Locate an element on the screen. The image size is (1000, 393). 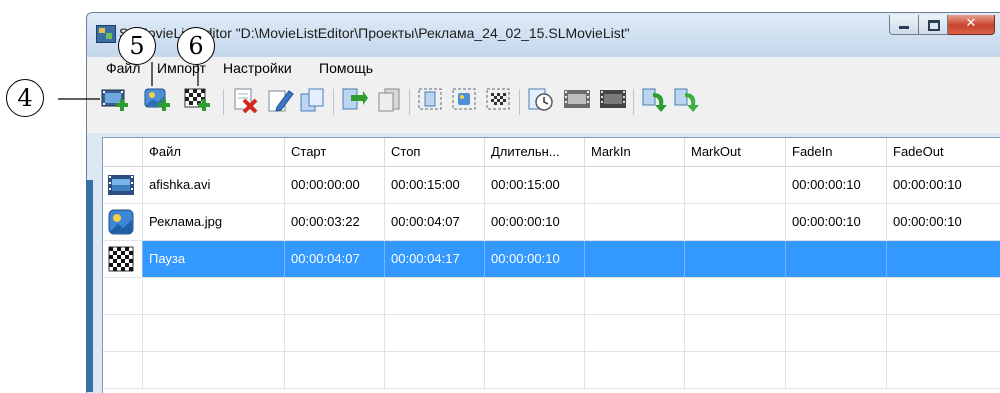
callout-5: 5 is located at coordinates (137, 46).